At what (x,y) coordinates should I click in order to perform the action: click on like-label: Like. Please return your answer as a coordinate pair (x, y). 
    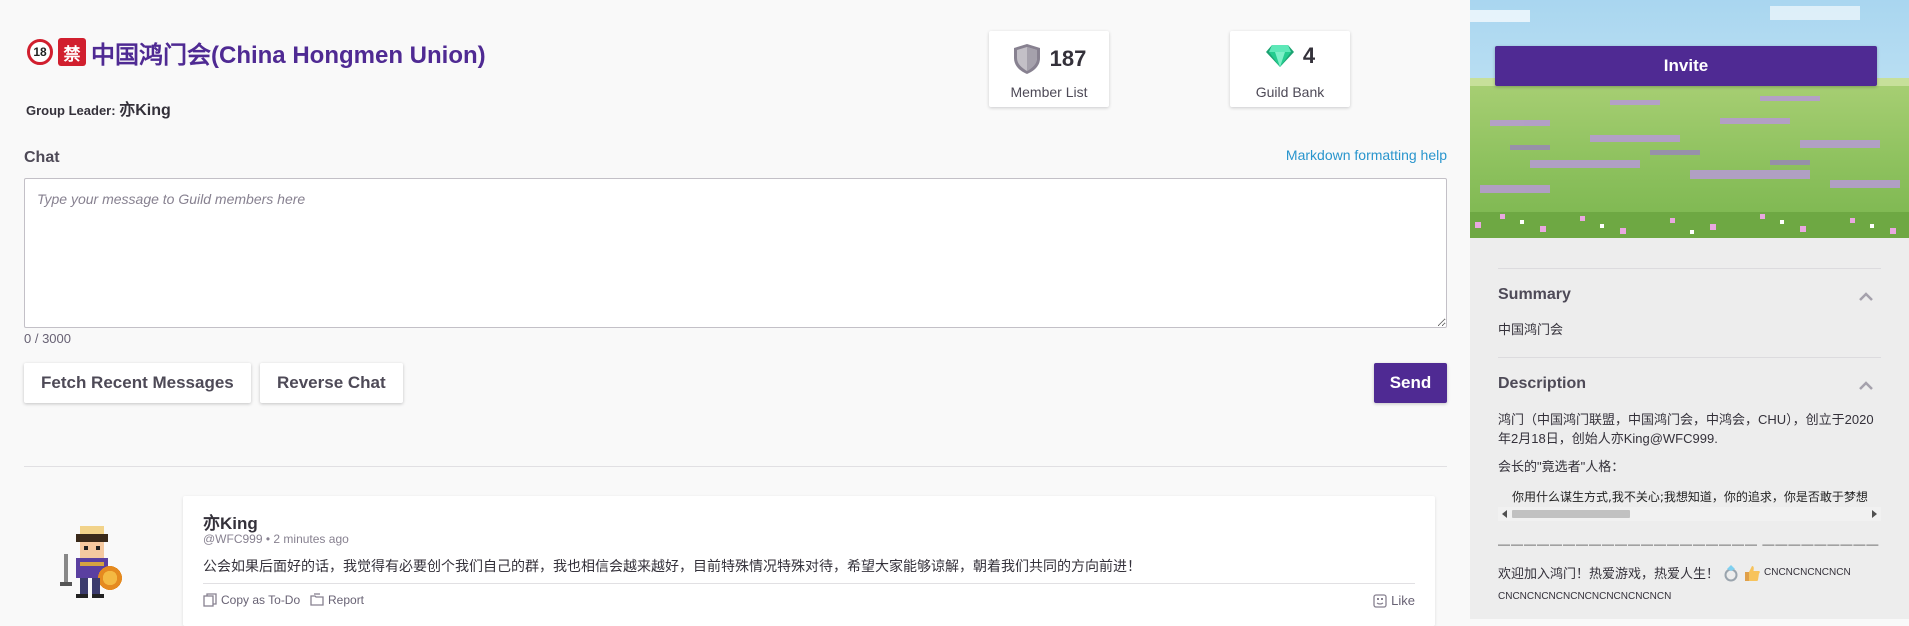
    Looking at the image, I should click on (1403, 600).